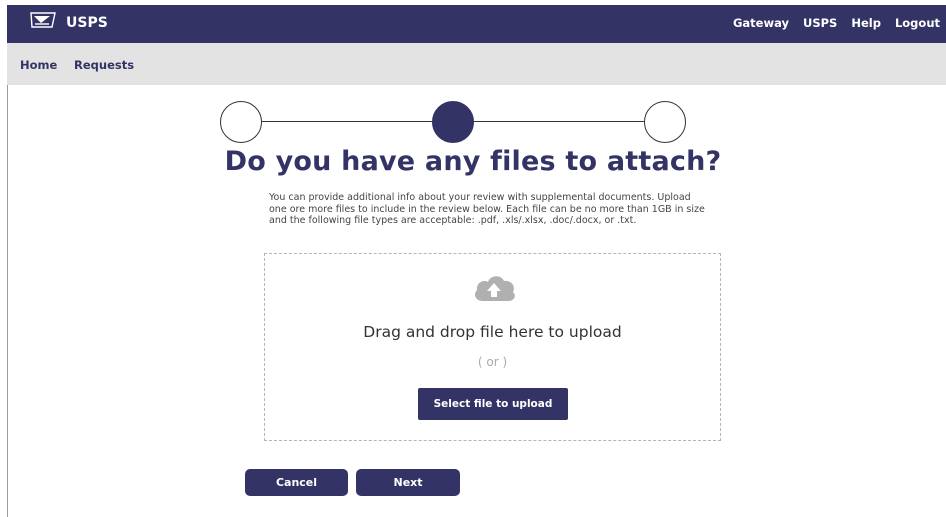 This screenshot has height=517, width=946. I want to click on step-1-indicator, so click(241, 122).